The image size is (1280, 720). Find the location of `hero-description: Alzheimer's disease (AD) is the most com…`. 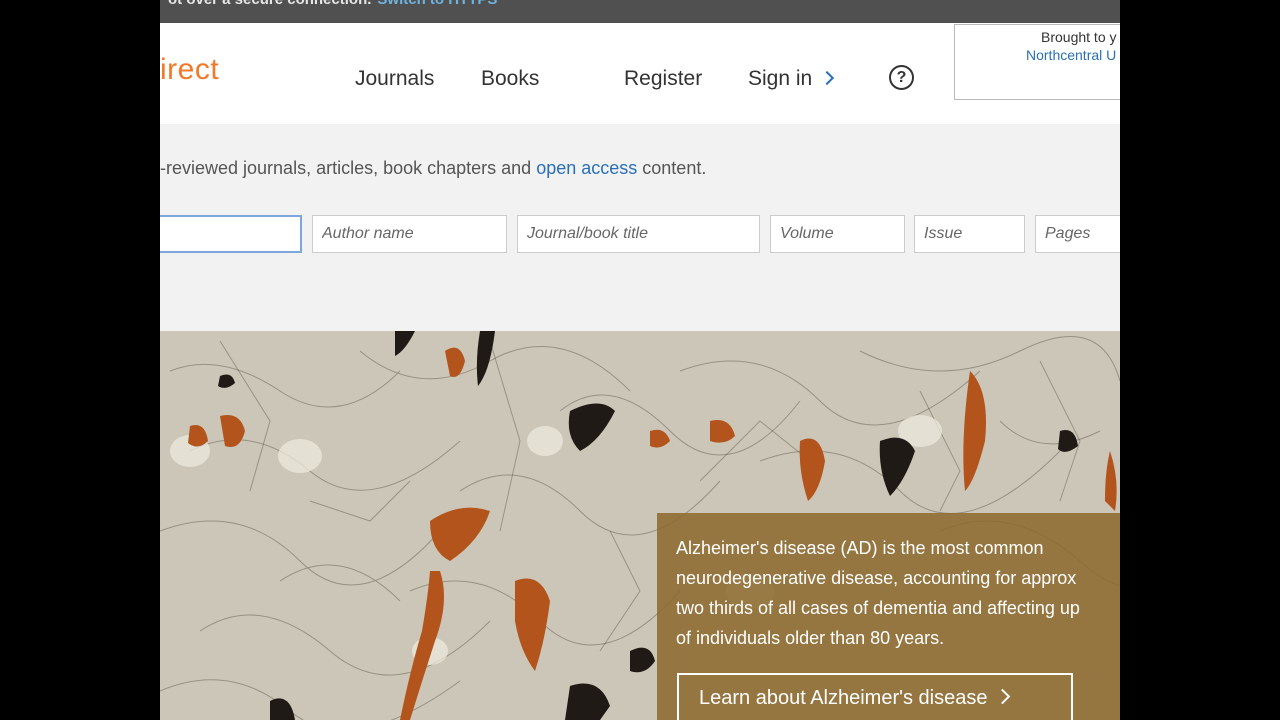

hero-description: Alzheimer's disease (AD) is the most com… is located at coordinates (878, 593).